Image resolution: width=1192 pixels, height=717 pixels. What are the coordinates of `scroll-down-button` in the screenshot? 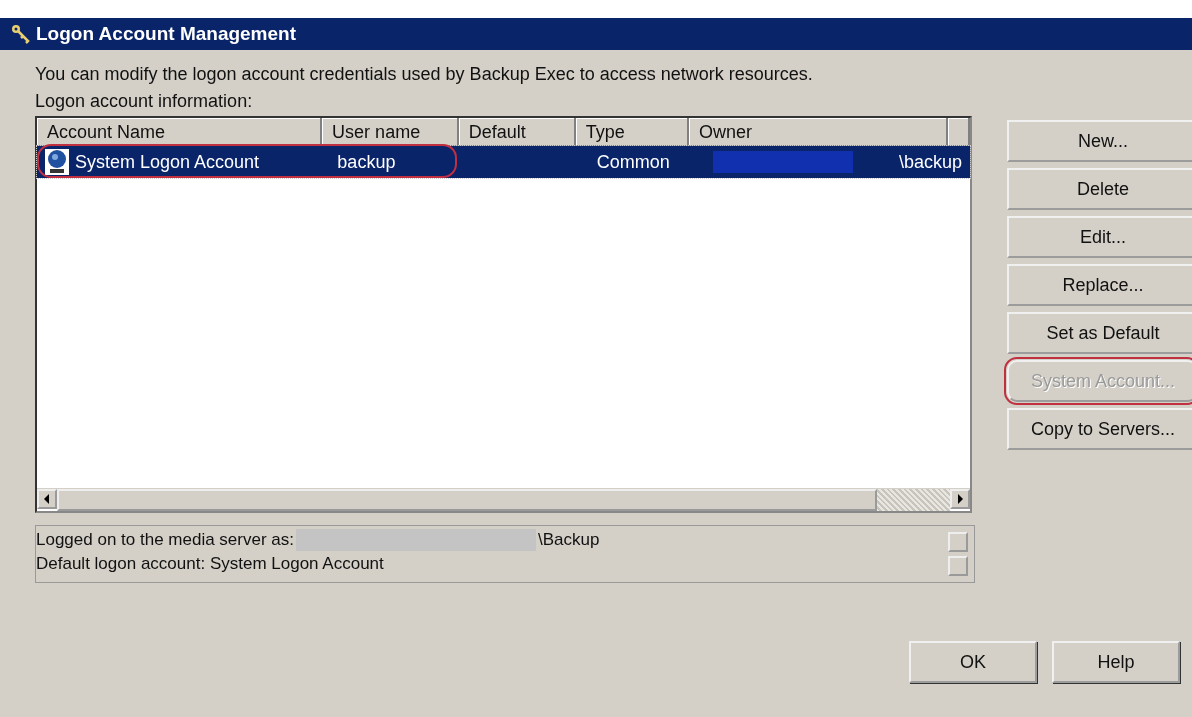 It's located at (958, 566).